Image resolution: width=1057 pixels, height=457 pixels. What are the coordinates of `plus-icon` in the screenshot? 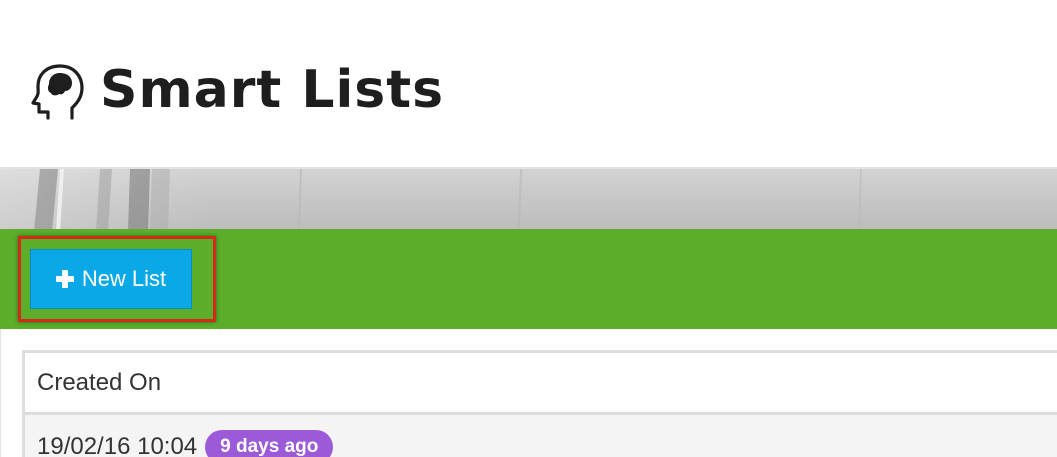 It's located at (64, 279).